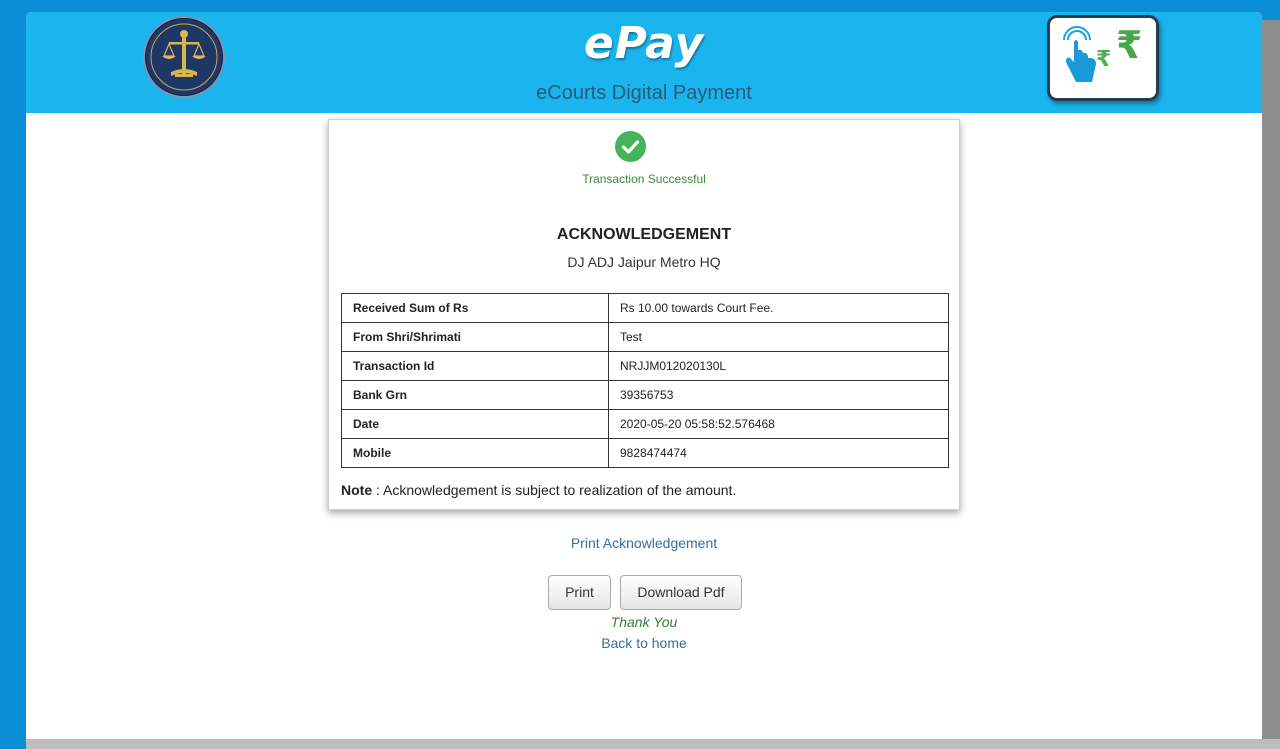  I want to click on page-header: ePay eCourts Digital Payment ₹ ₹, so click(644, 62).